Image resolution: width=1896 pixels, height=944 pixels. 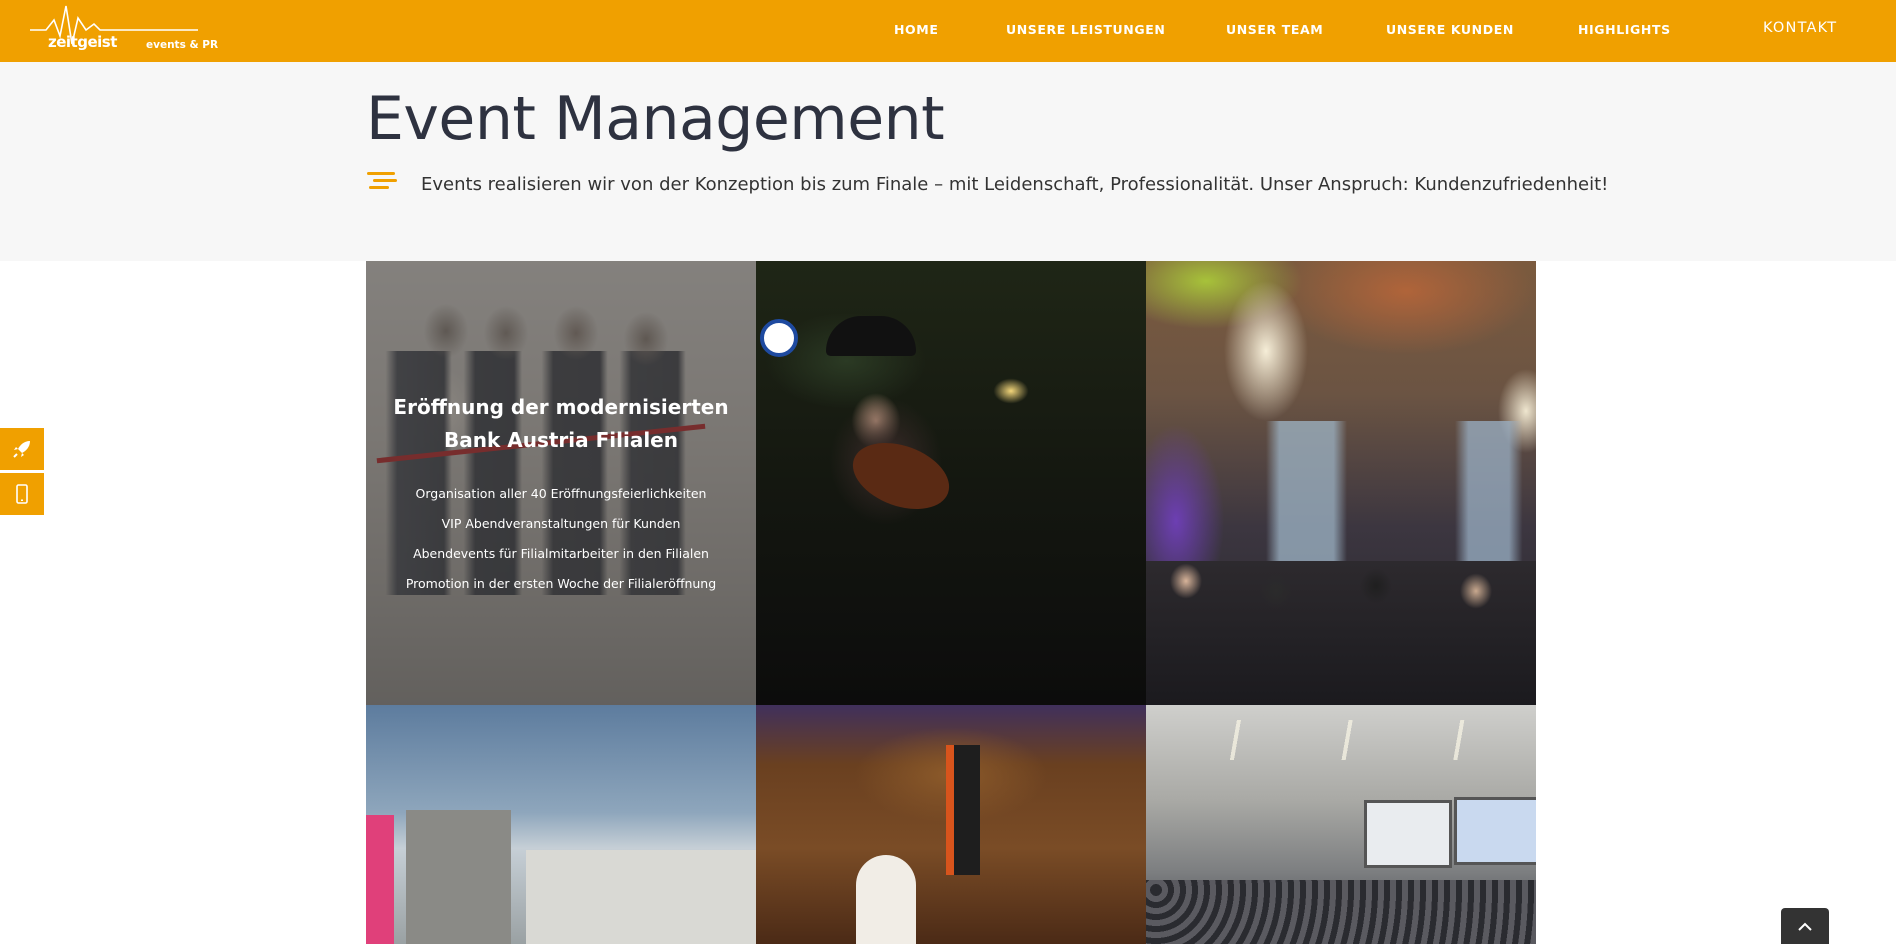 I want to click on nav-unsere-kunden: UNSERE KUNDEN, so click(x=1450, y=29).